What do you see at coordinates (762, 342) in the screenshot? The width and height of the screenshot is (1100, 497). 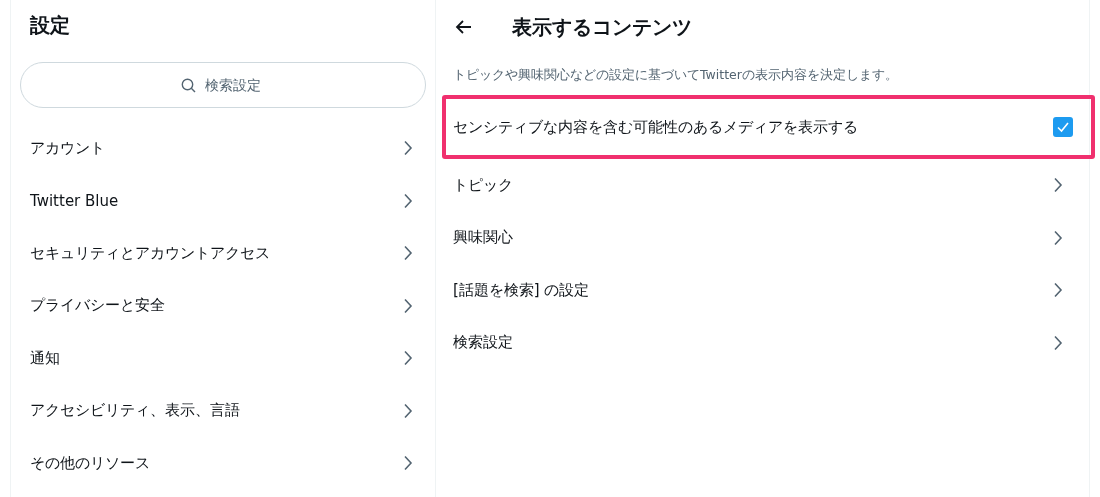 I see `settings-menu-item: 検索設定` at bounding box center [762, 342].